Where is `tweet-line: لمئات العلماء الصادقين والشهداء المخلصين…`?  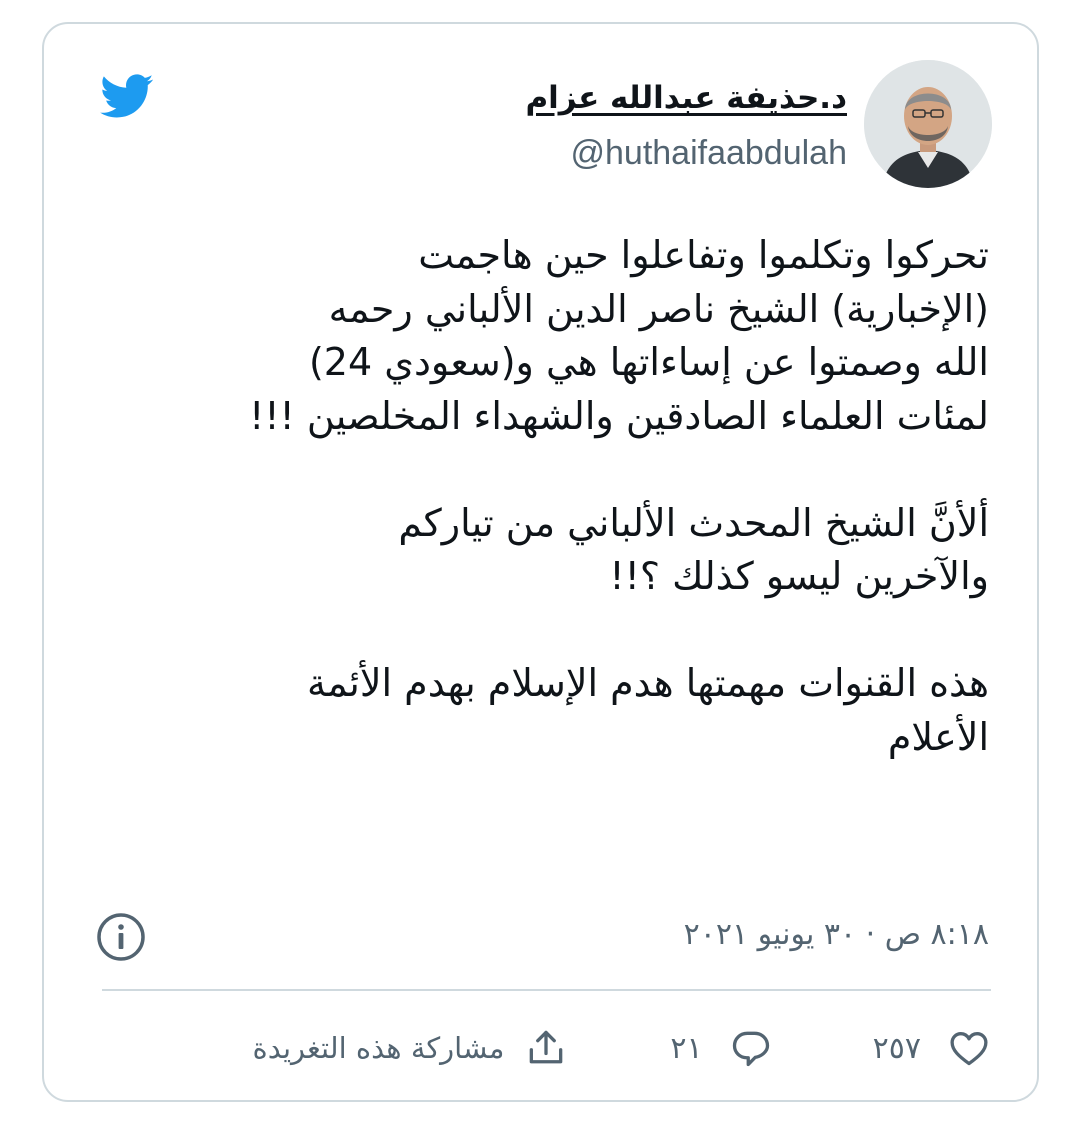 tweet-line: لمئات العلماء الصادقين والشهداء المخلصين… is located at coordinates (619, 415).